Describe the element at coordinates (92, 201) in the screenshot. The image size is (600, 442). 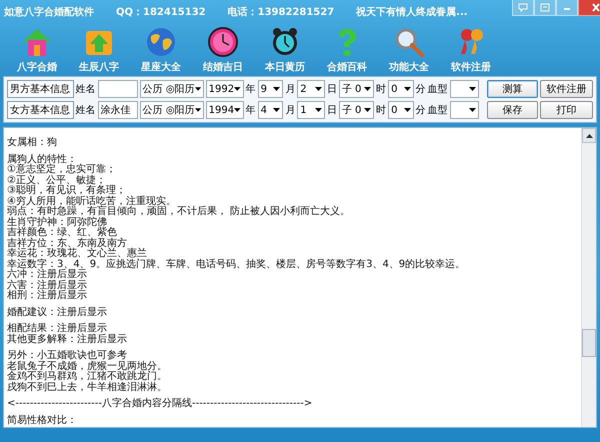
I see `result-text-line: ④穷人所用，能听话吃苦，注重现实。` at that location.